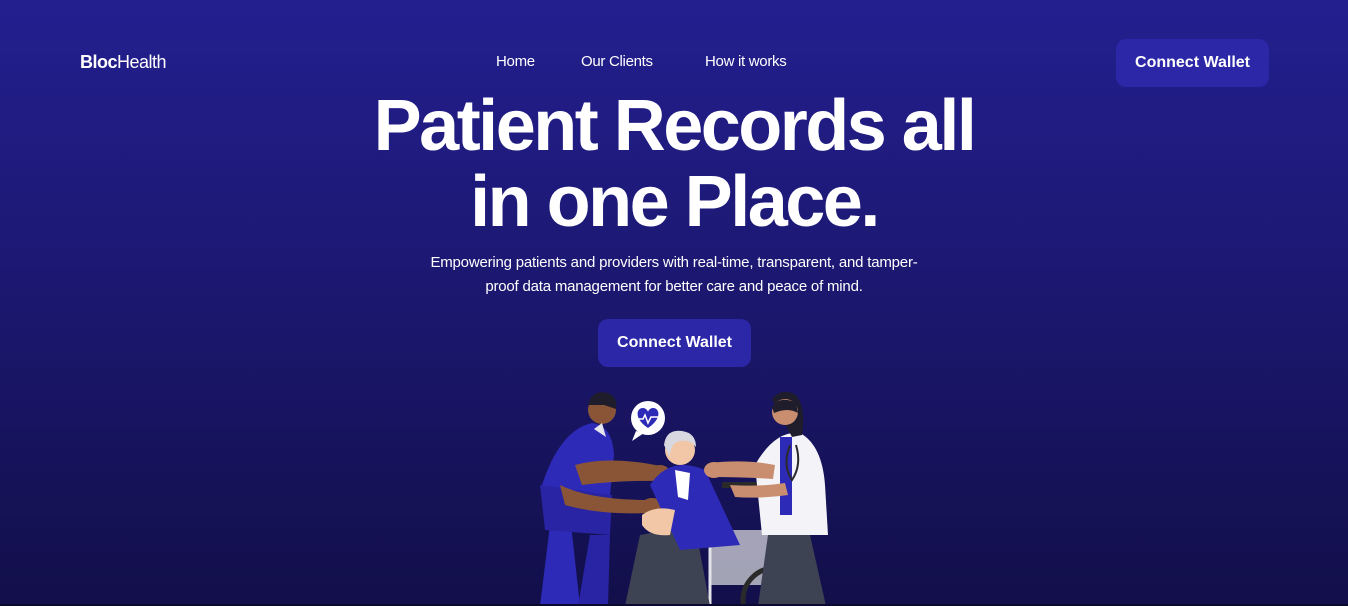 Image resolution: width=1348 pixels, height=606 pixels. What do you see at coordinates (515, 61) in the screenshot?
I see `nav-item-home: Home` at bounding box center [515, 61].